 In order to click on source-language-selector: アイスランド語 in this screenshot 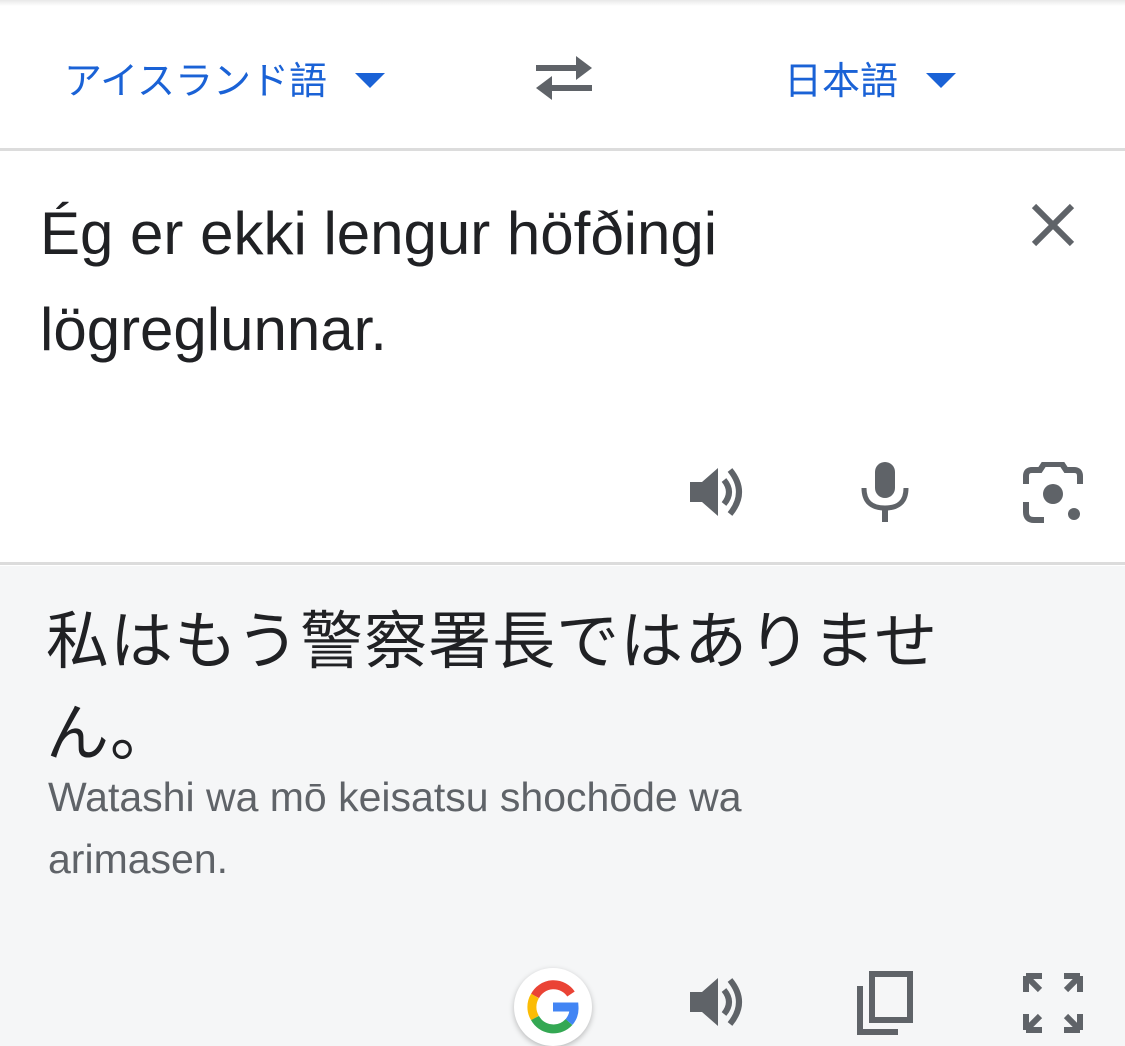, I will do `click(224, 77)`.